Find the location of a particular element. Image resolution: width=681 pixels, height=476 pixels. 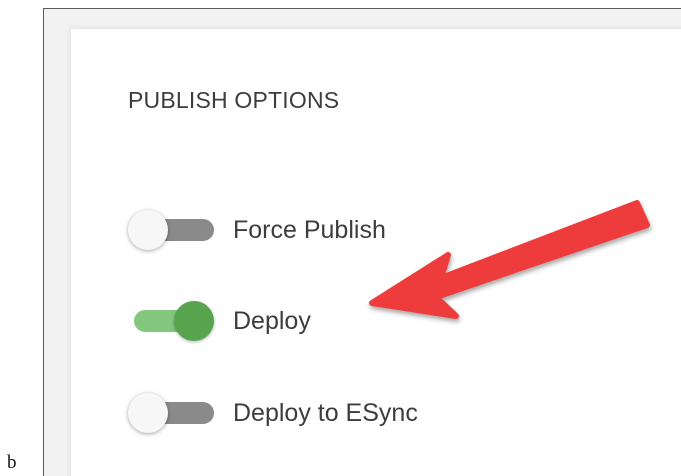

force-publish-label: Force Publish is located at coordinates (309, 230).